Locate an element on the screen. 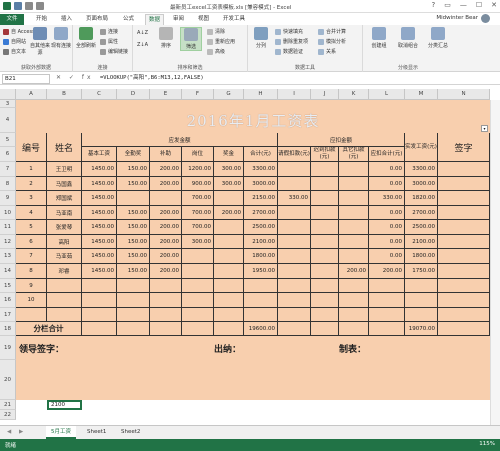  advanced-filter-button: 高级 is located at coordinates (216, 51).